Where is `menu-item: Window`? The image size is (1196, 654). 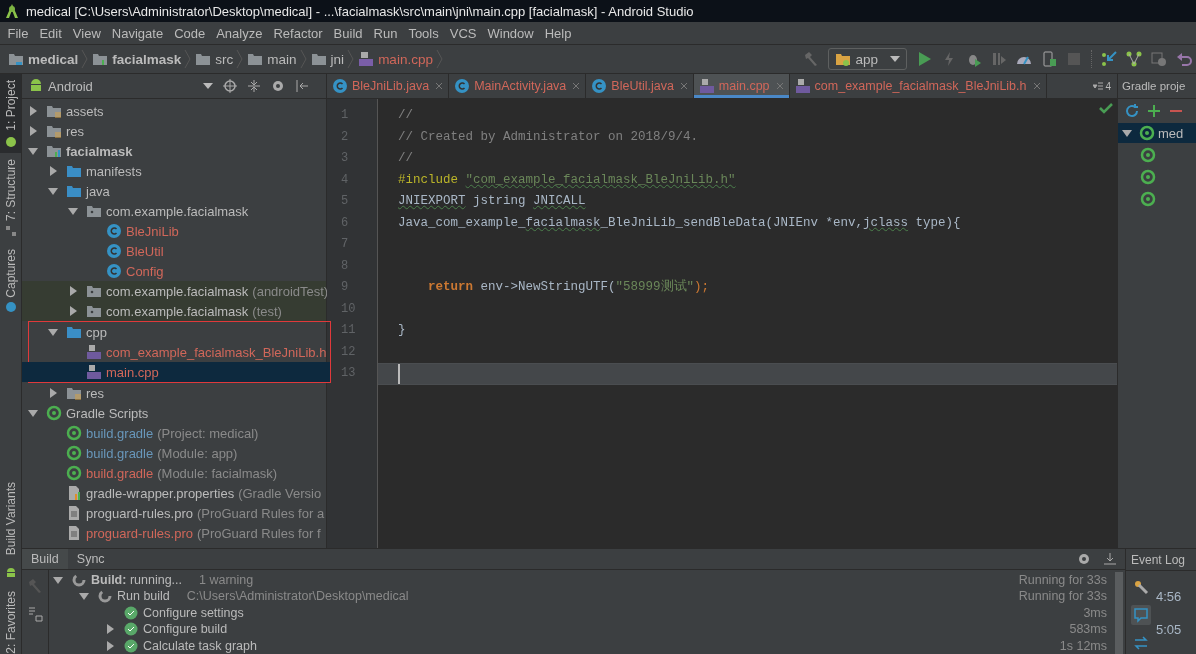 menu-item: Window is located at coordinates (510, 33).